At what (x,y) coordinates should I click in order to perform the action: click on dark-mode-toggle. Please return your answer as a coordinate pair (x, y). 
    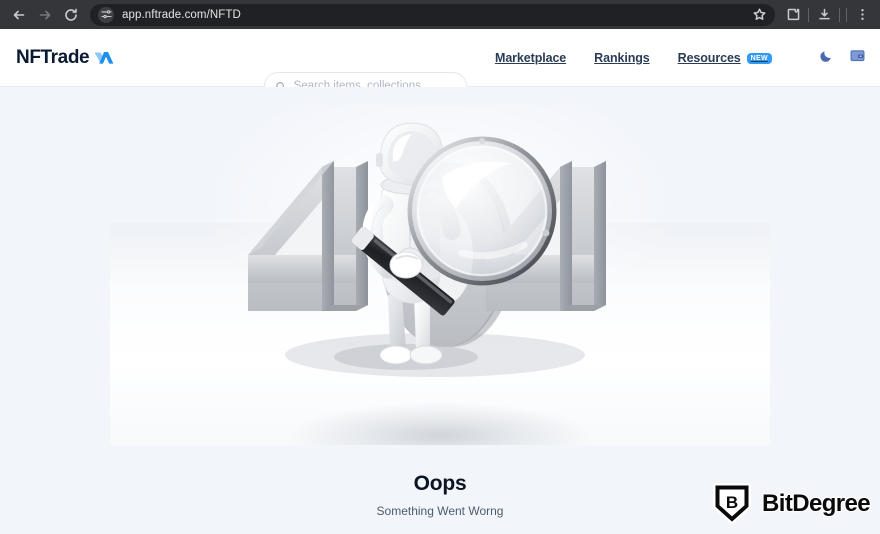
    Looking at the image, I should click on (826, 58).